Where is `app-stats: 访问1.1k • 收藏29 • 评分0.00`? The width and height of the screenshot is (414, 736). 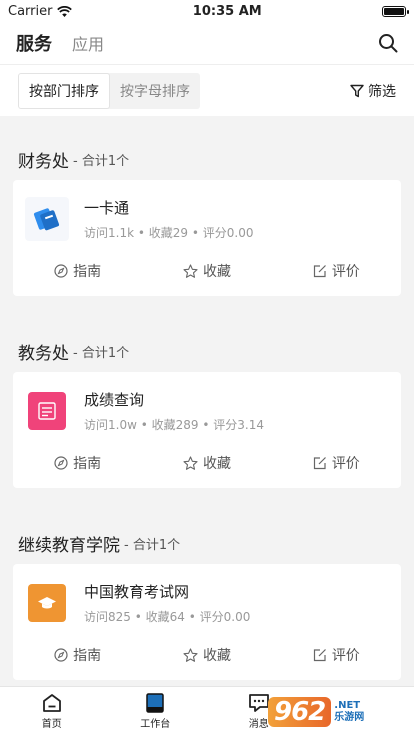
app-stats: 访问1.1k • 收藏29 • 评分0.00 is located at coordinates (169, 233).